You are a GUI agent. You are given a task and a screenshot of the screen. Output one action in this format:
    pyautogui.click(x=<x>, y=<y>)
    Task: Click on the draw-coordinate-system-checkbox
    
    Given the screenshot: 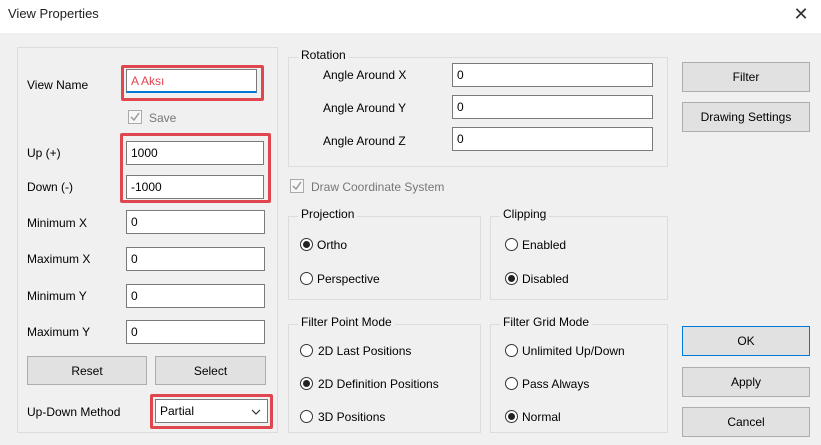 What is the action you would take?
    pyautogui.click(x=297, y=186)
    